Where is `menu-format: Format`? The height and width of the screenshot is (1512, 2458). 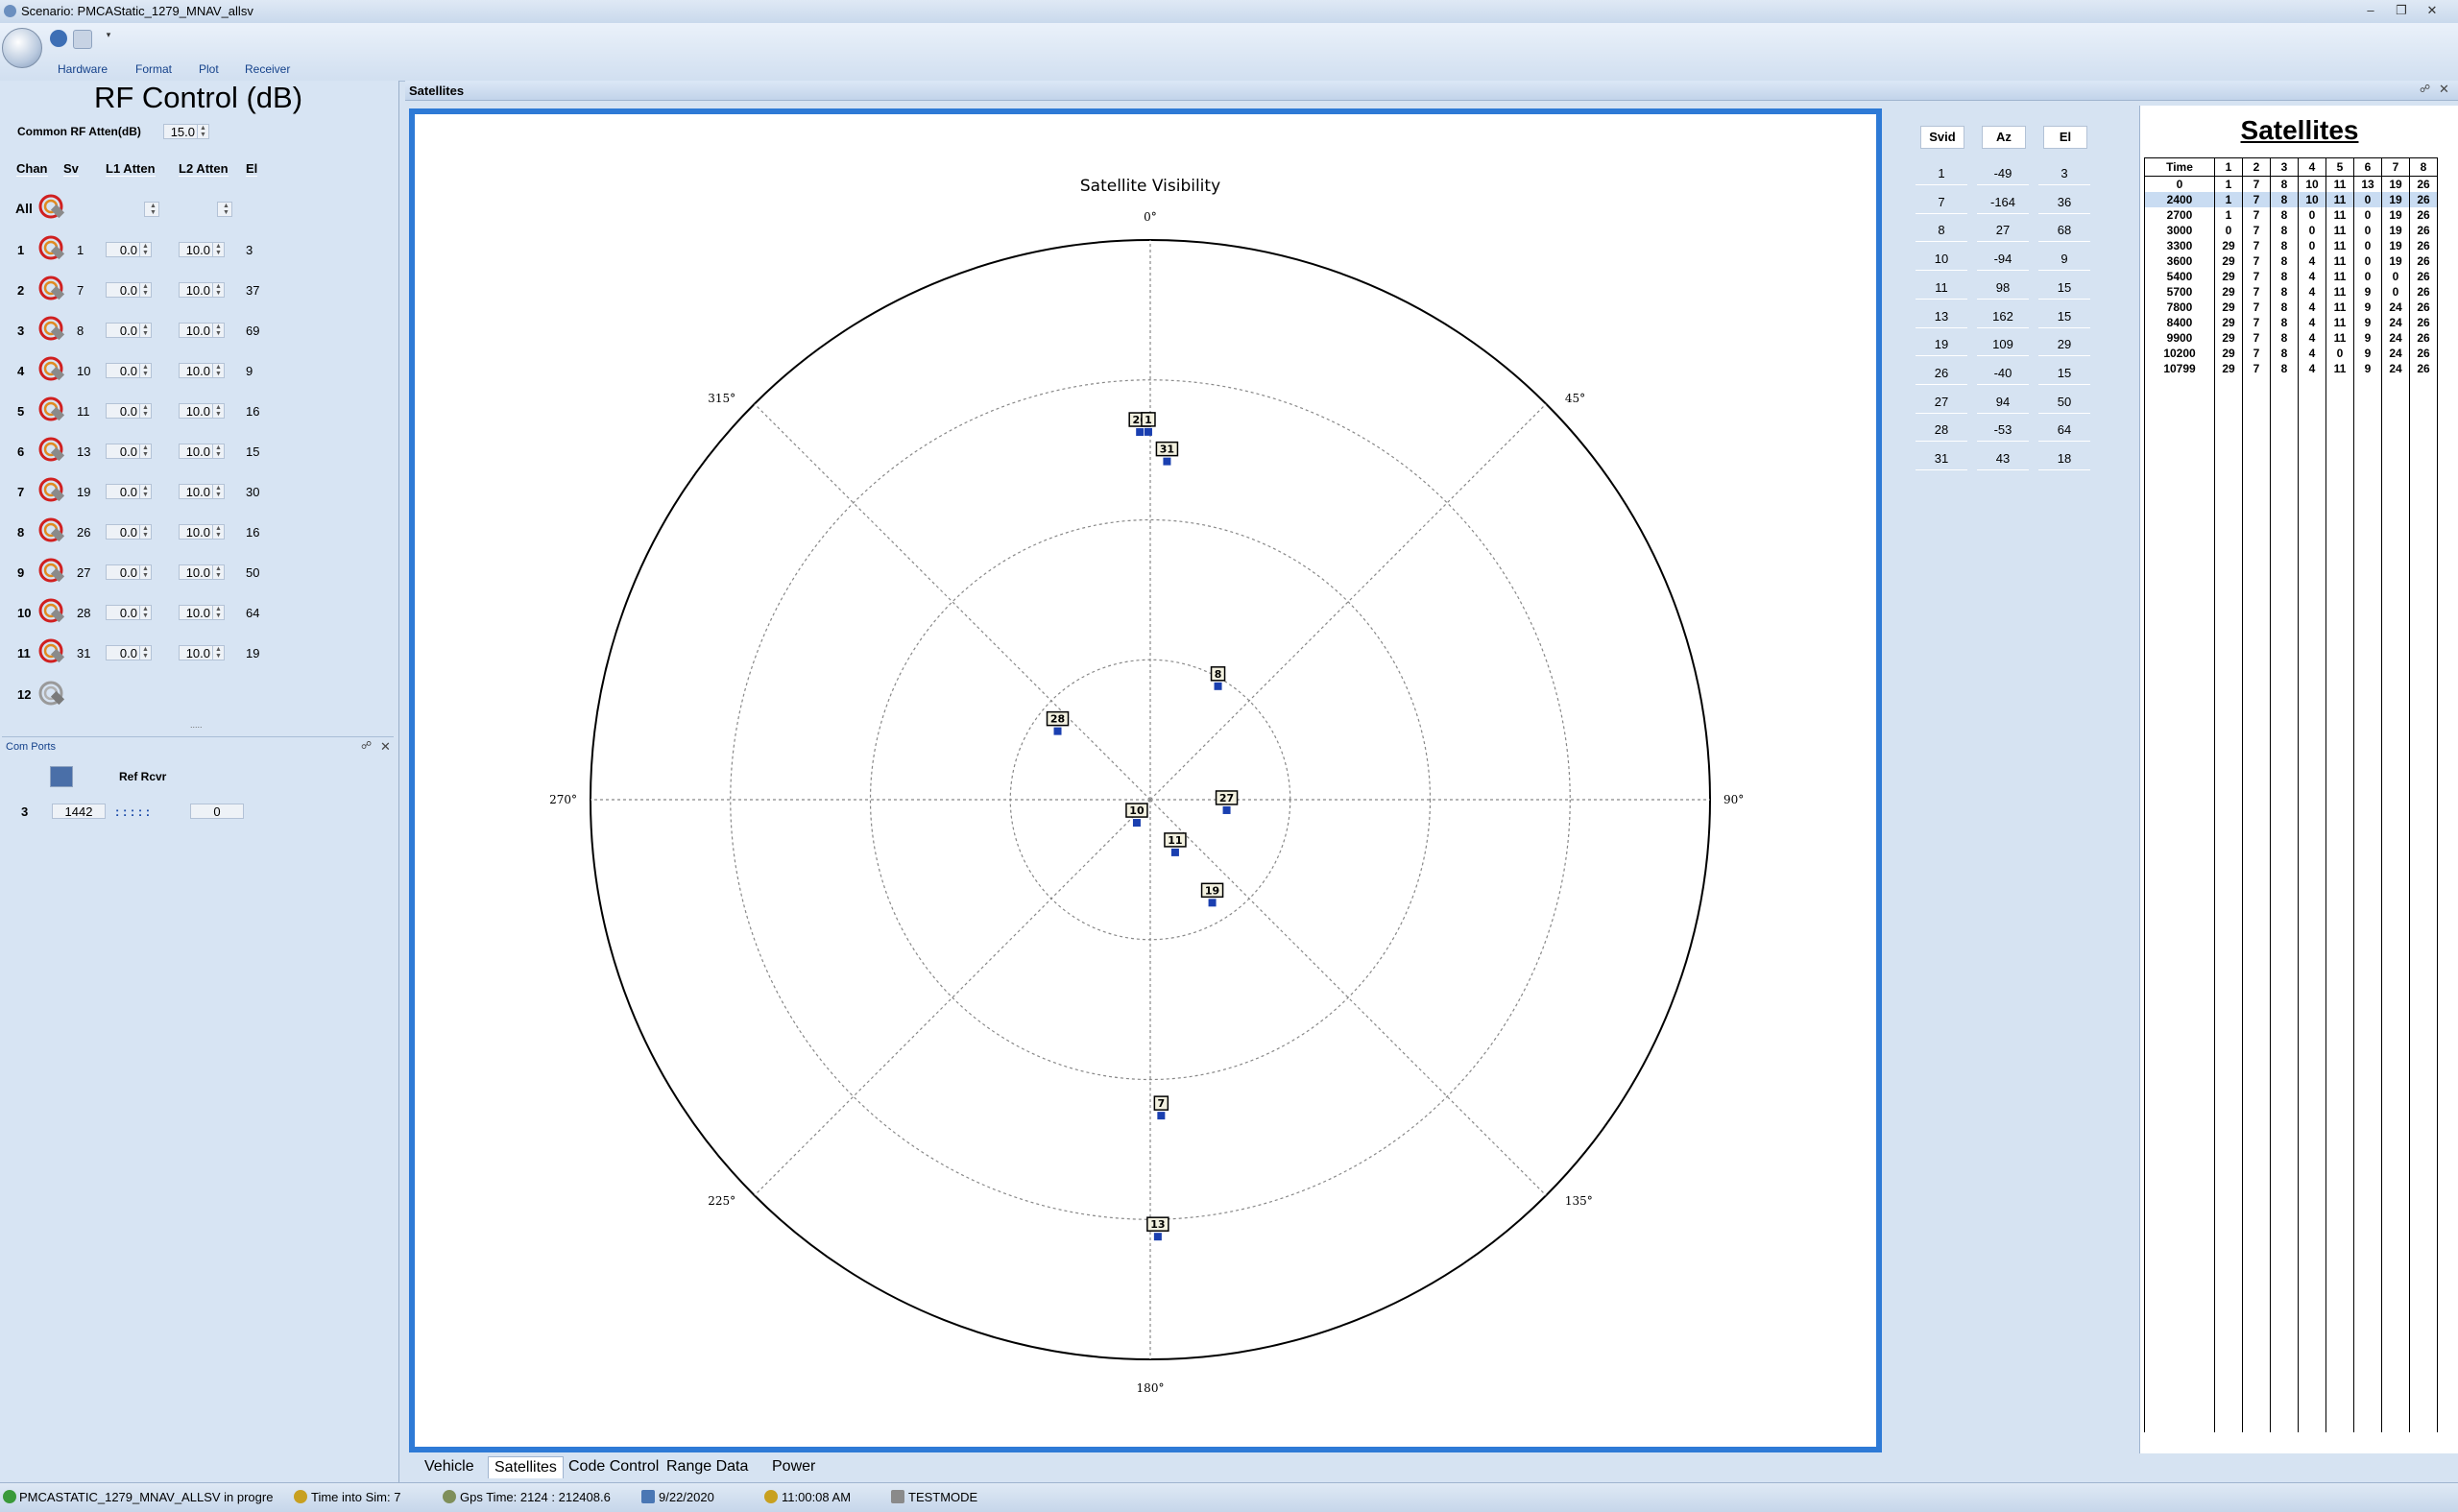 menu-format: Format is located at coordinates (154, 69).